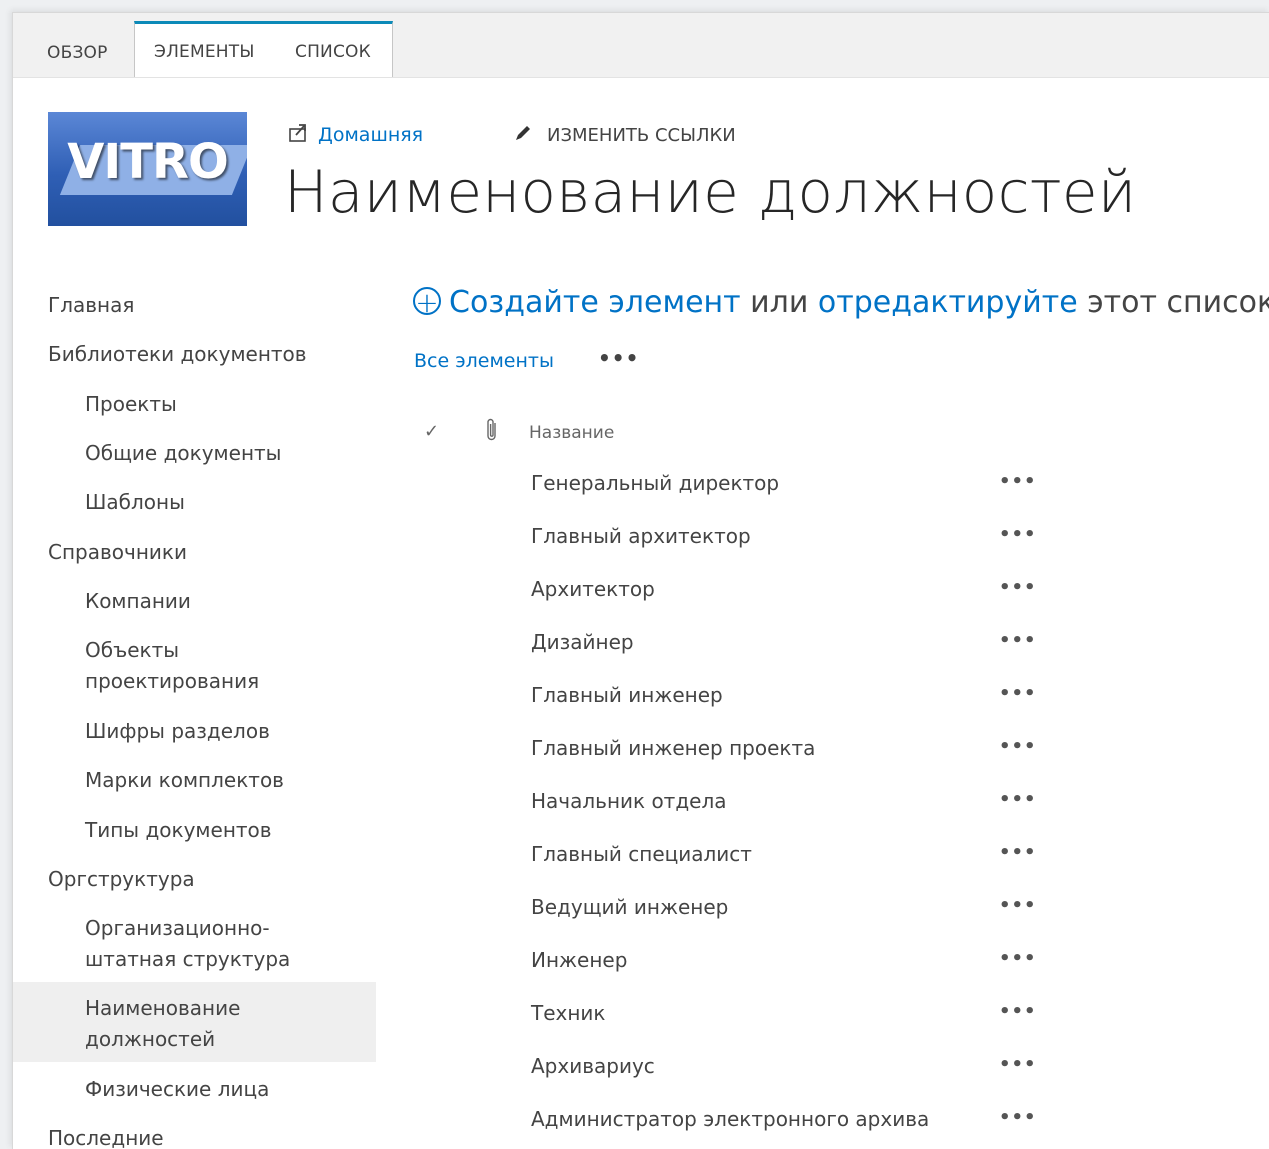 The height and width of the screenshot is (1149, 1269). I want to click on edit-links-label: ИЗМЕНИТЬ ССЫЛКИ, so click(641, 135).